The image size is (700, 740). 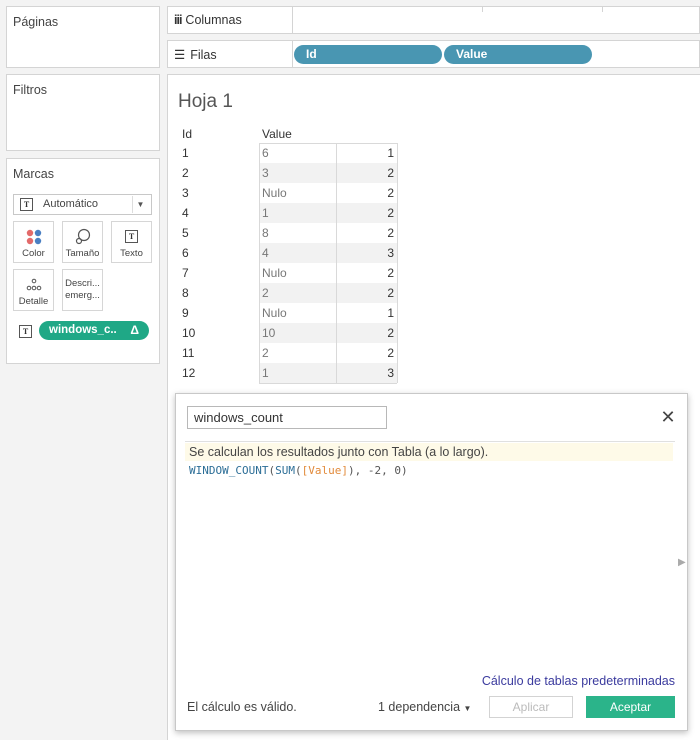 I want to click on mark-type-dropdown: T Automático ▼, so click(x=82, y=204).